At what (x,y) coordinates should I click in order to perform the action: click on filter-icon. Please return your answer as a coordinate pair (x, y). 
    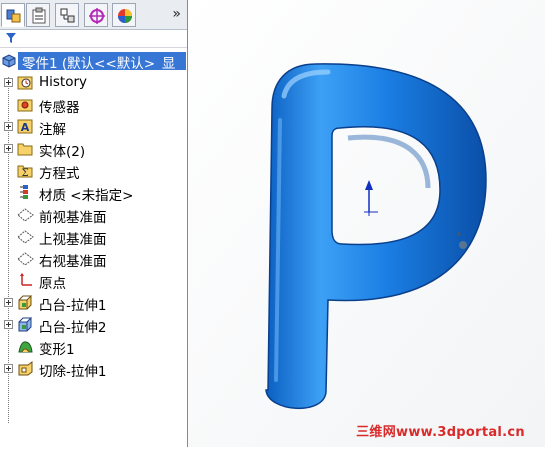
    Looking at the image, I should click on (11, 38).